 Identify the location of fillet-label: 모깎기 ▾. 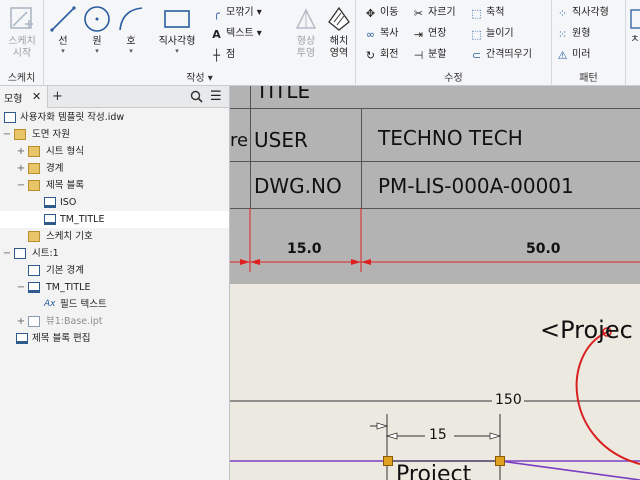
(244, 12).